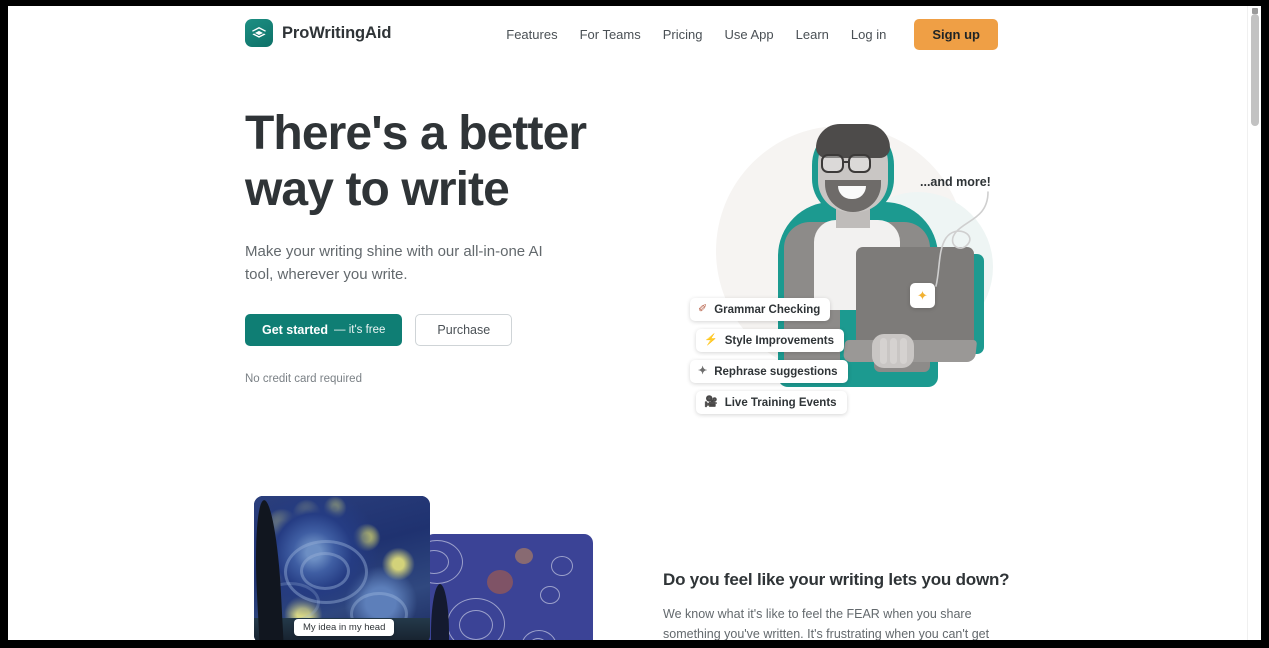 The height and width of the screenshot is (648, 1269). I want to click on feature-chip-rephrase-suggestions: ✦ Rephrase suggestions, so click(769, 371).